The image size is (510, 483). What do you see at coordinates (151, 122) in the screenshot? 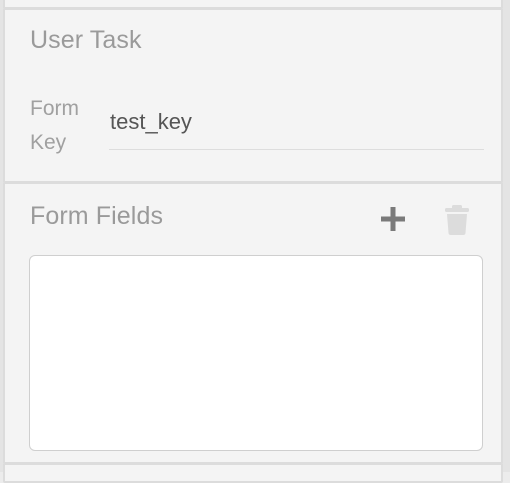
I see `form-key-field: test_key` at bounding box center [151, 122].